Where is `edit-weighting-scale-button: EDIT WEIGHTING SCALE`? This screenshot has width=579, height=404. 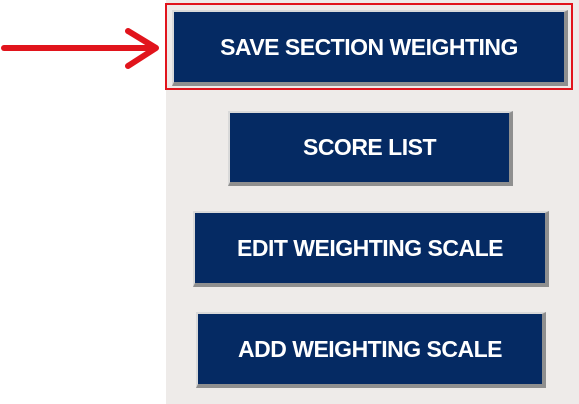 edit-weighting-scale-button: EDIT WEIGHTING SCALE is located at coordinates (371, 249).